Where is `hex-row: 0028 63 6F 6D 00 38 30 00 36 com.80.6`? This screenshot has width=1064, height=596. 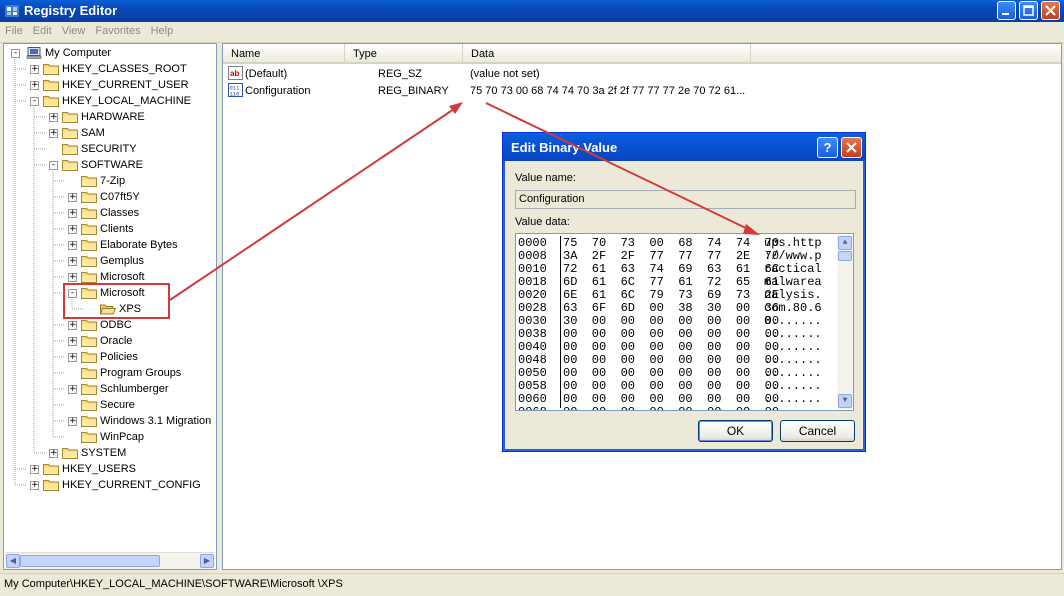
hex-row: 0028 63 6F 6D 00 38 30 00 36 com.80.6 is located at coordinates (675, 308).